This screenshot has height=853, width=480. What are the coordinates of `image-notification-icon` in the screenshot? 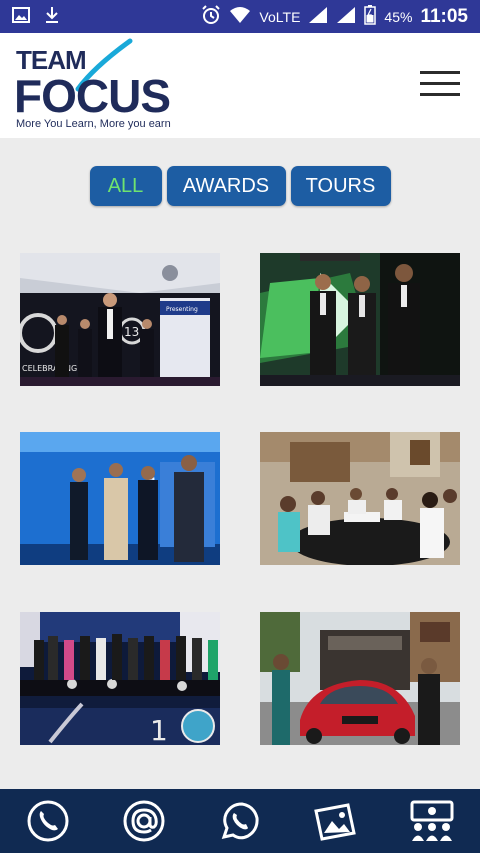 It's located at (21, 16).